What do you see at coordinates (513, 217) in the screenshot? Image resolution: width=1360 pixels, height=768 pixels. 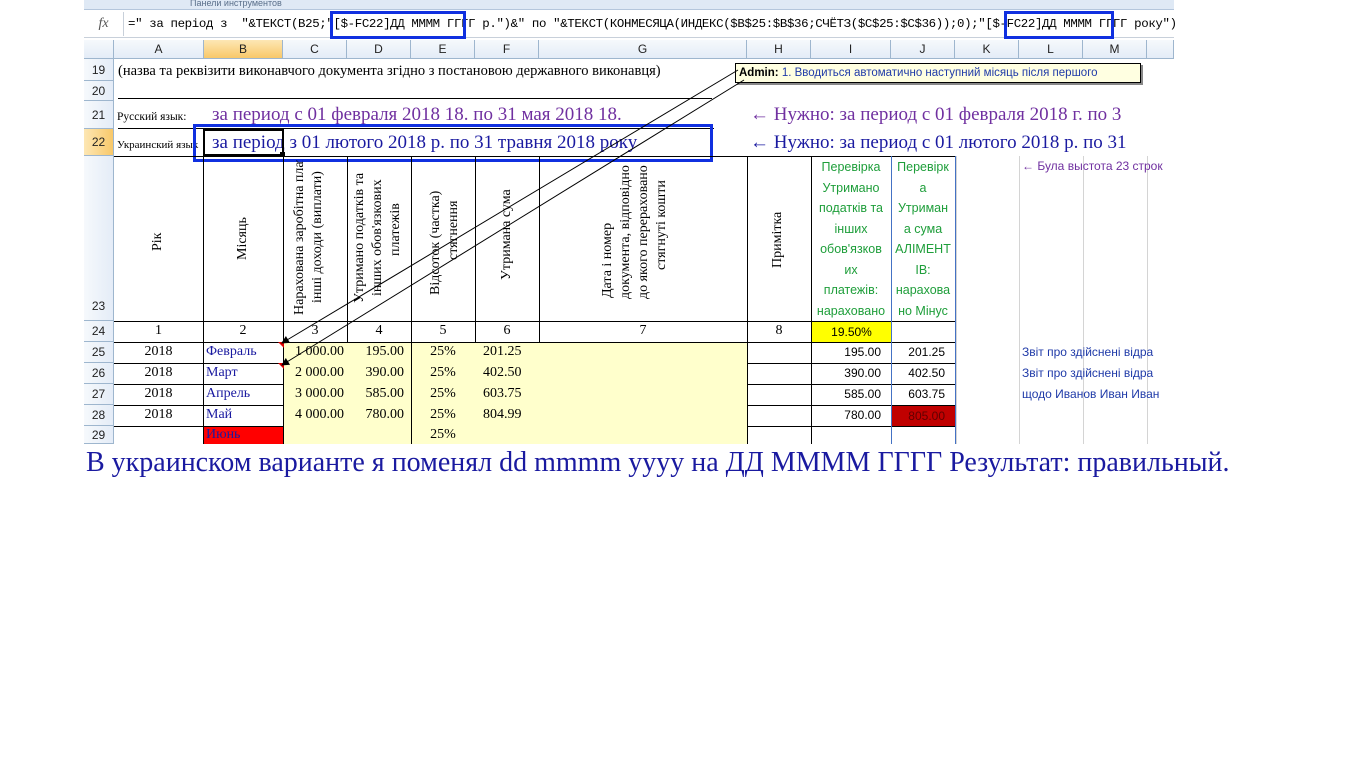 I see `comment-arrows` at bounding box center [513, 217].